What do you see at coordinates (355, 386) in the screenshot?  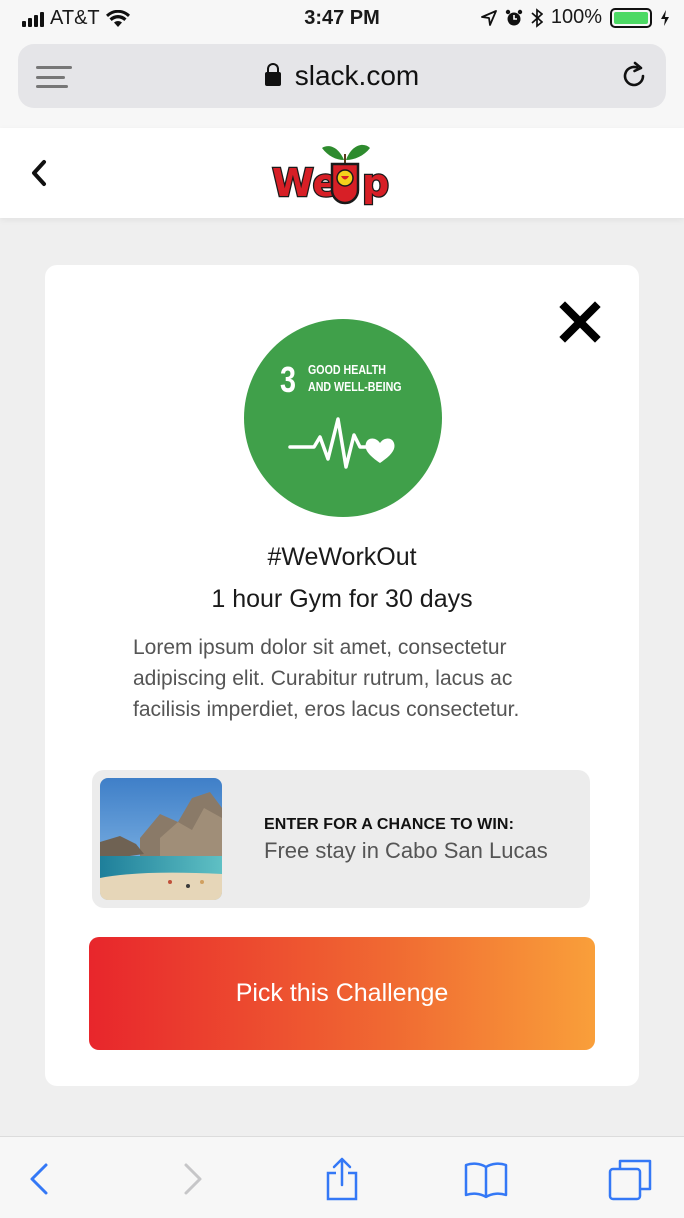 I see `goal-label-line2: AND WELL-BEING` at bounding box center [355, 386].